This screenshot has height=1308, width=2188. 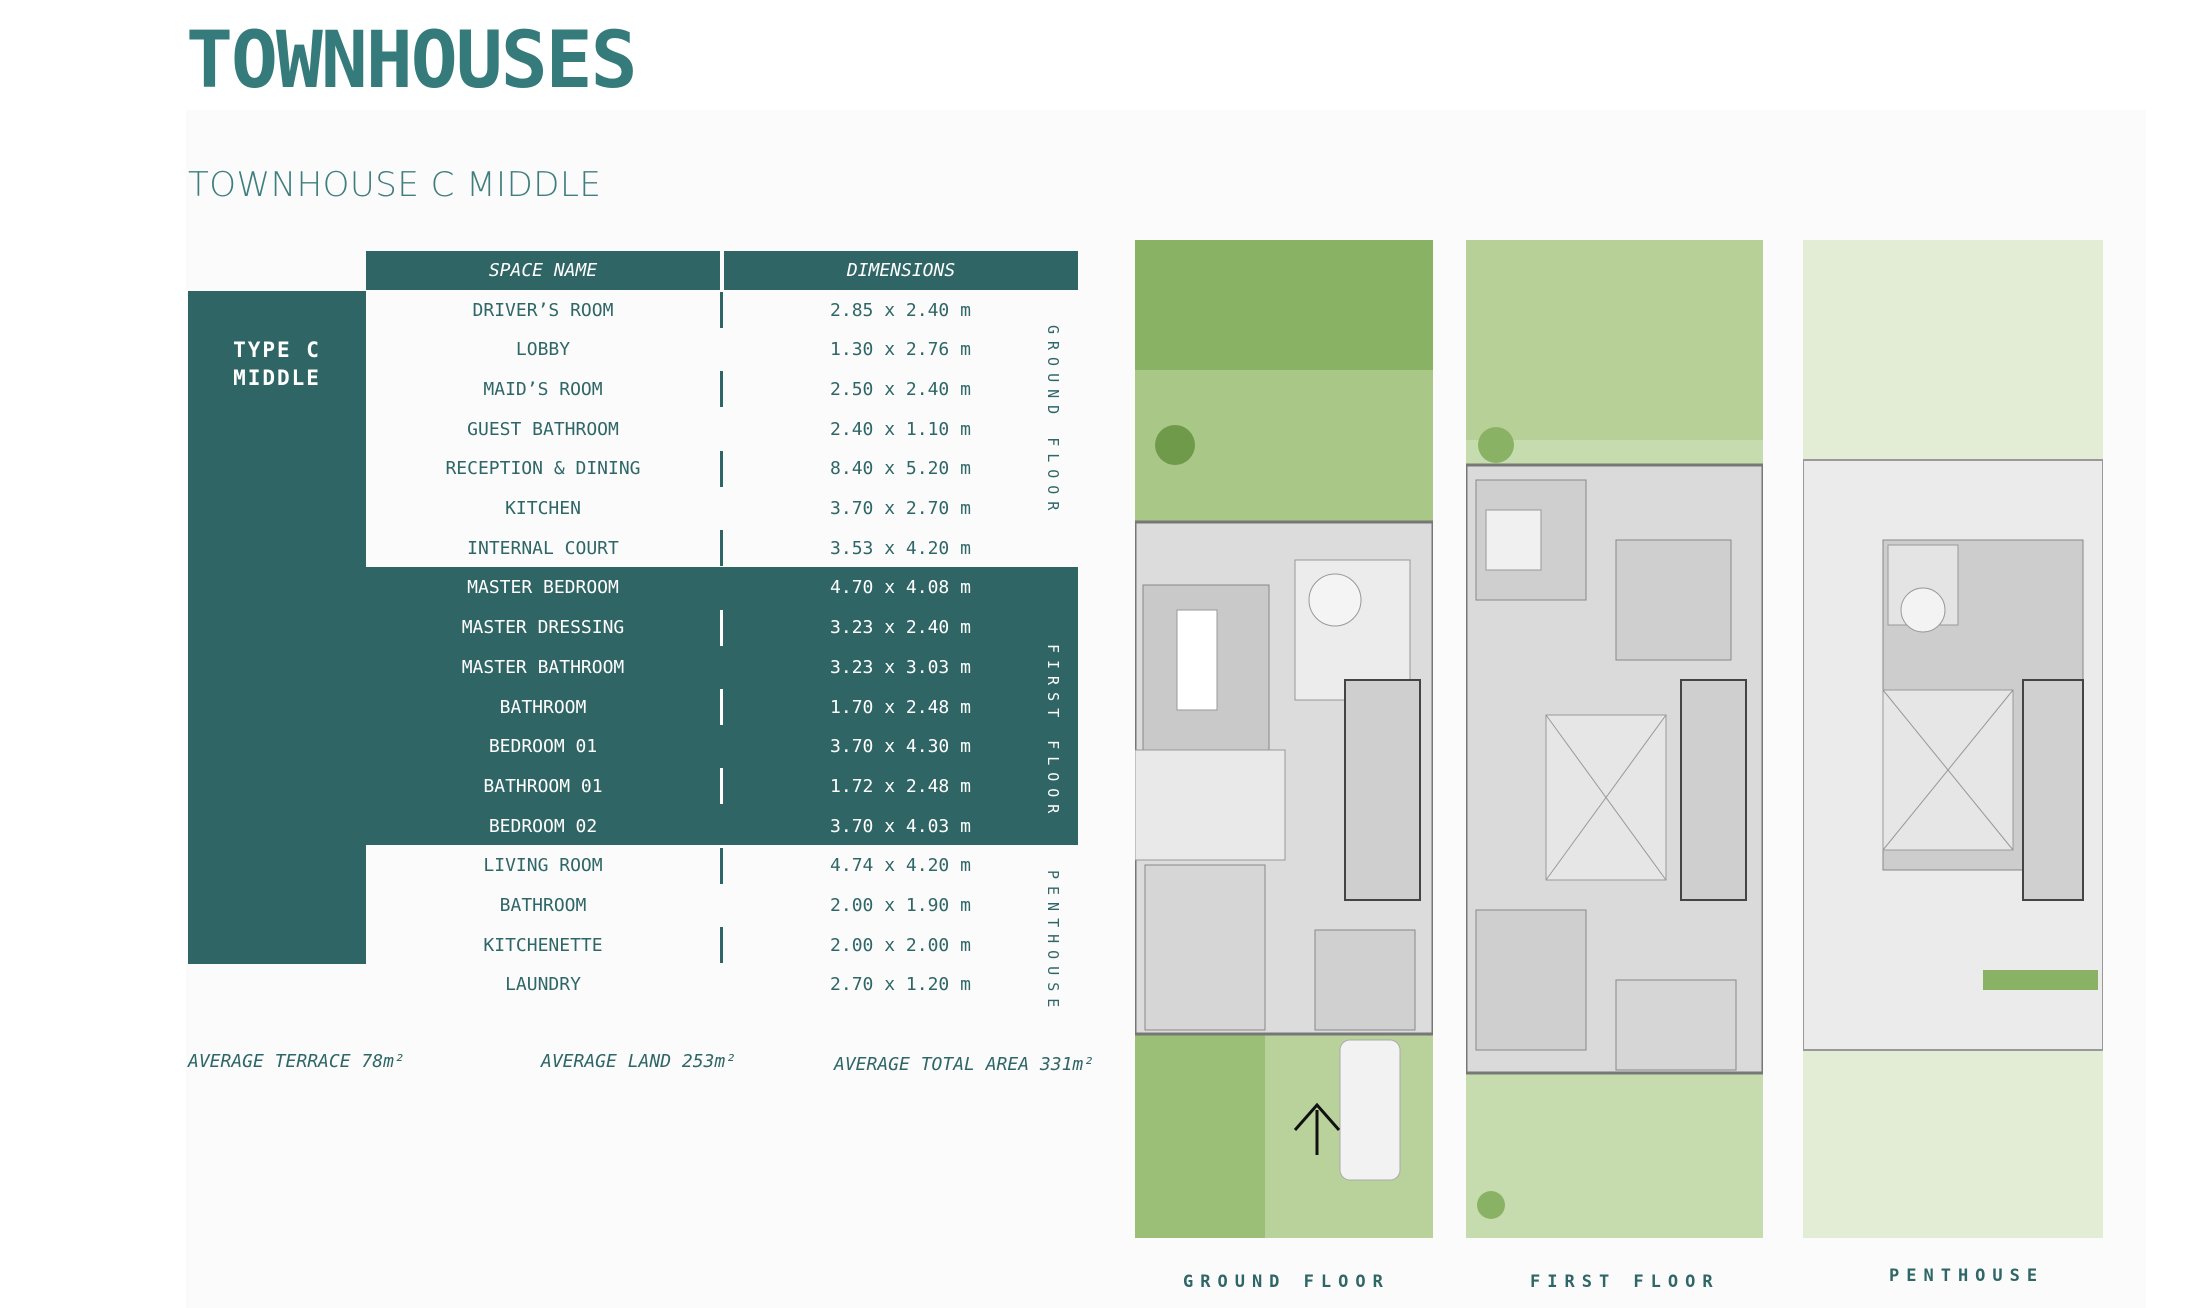 I want to click on table-row: BATHROOM 2.00 x 1.90 m, so click(x=722, y=906).